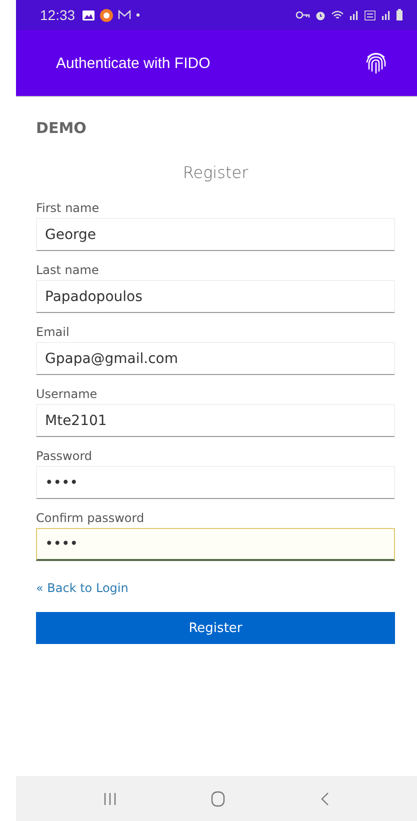 Image resolution: width=417 pixels, height=821 pixels. What do you see at coordinates (320, 15) in the screenshot?
I see `alarm-icon` at bounding box center [320, 15].